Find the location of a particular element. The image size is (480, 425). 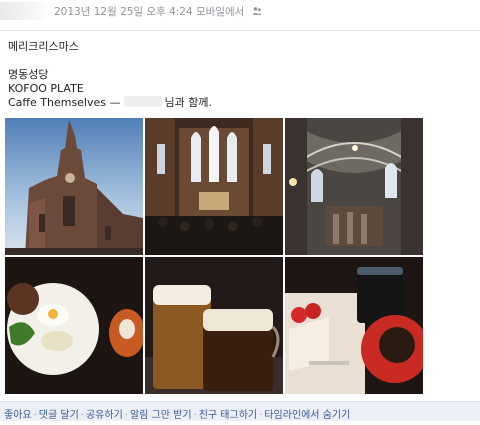

photo-beers is located at coordinates (214, 325).